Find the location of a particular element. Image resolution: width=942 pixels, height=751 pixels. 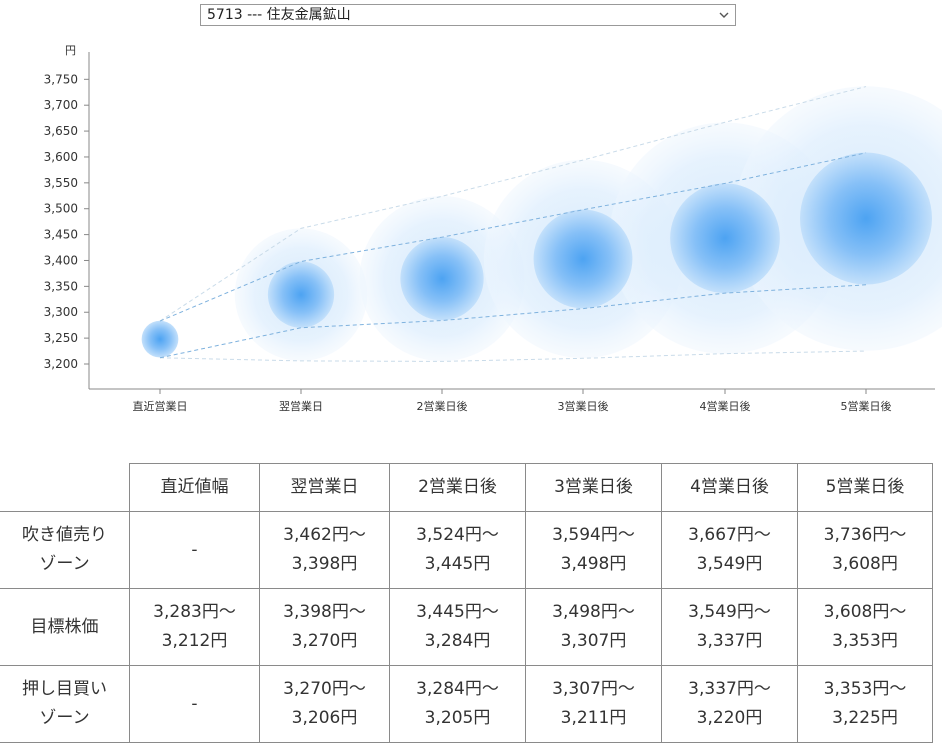

table-cell: 3,549円～ 3,337円 is located at coordinates (729, 627).